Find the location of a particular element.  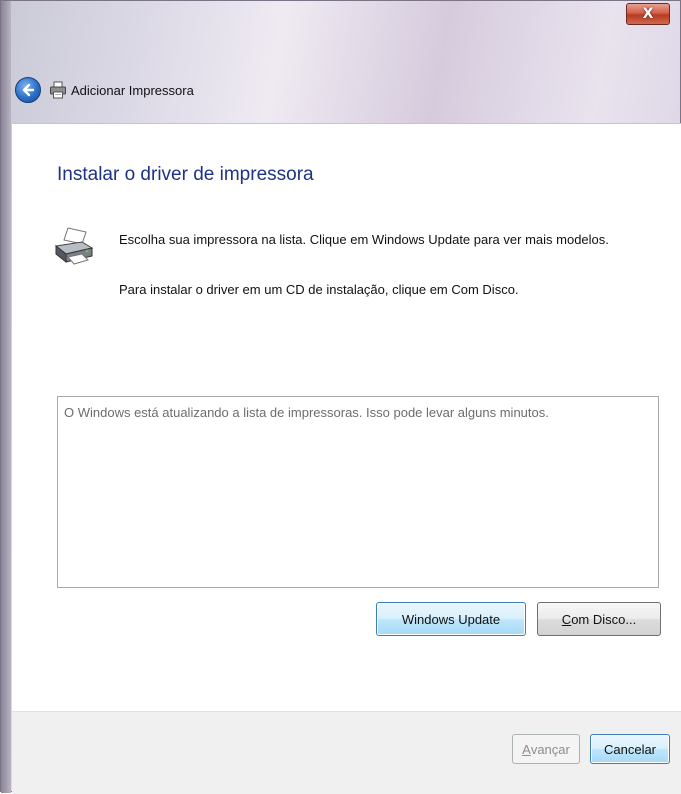

window-frame is located at coordinates (6, 397).